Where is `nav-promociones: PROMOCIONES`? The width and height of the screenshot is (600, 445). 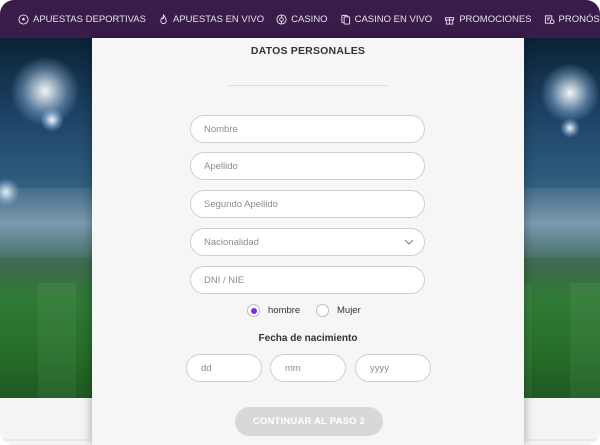
nav-promociones: PROMOCIONES is located at coordinates (488, 19).